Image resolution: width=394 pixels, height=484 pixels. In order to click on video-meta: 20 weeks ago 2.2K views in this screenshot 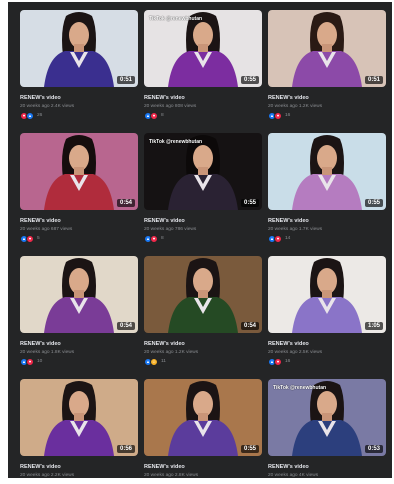, I will do `click(47, 475)`.